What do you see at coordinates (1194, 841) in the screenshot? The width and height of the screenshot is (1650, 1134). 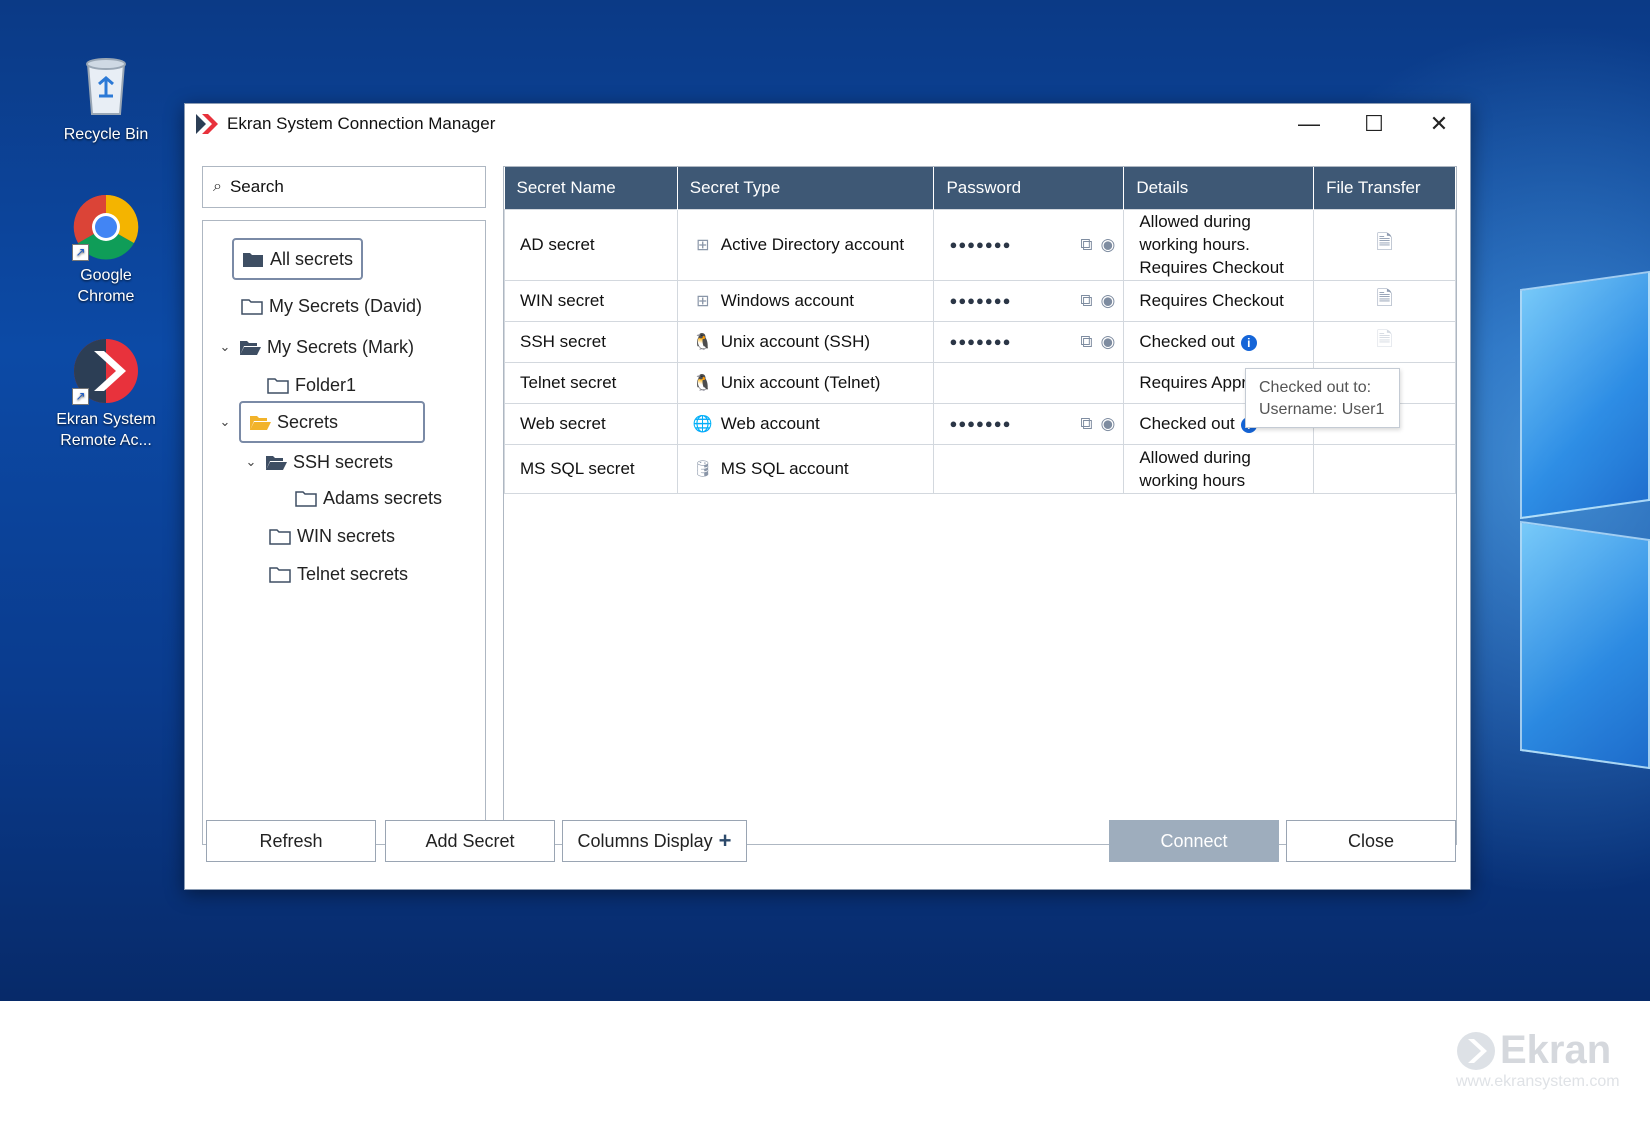 I see `connect-button: Connect` at bounding box center [1194, 841].